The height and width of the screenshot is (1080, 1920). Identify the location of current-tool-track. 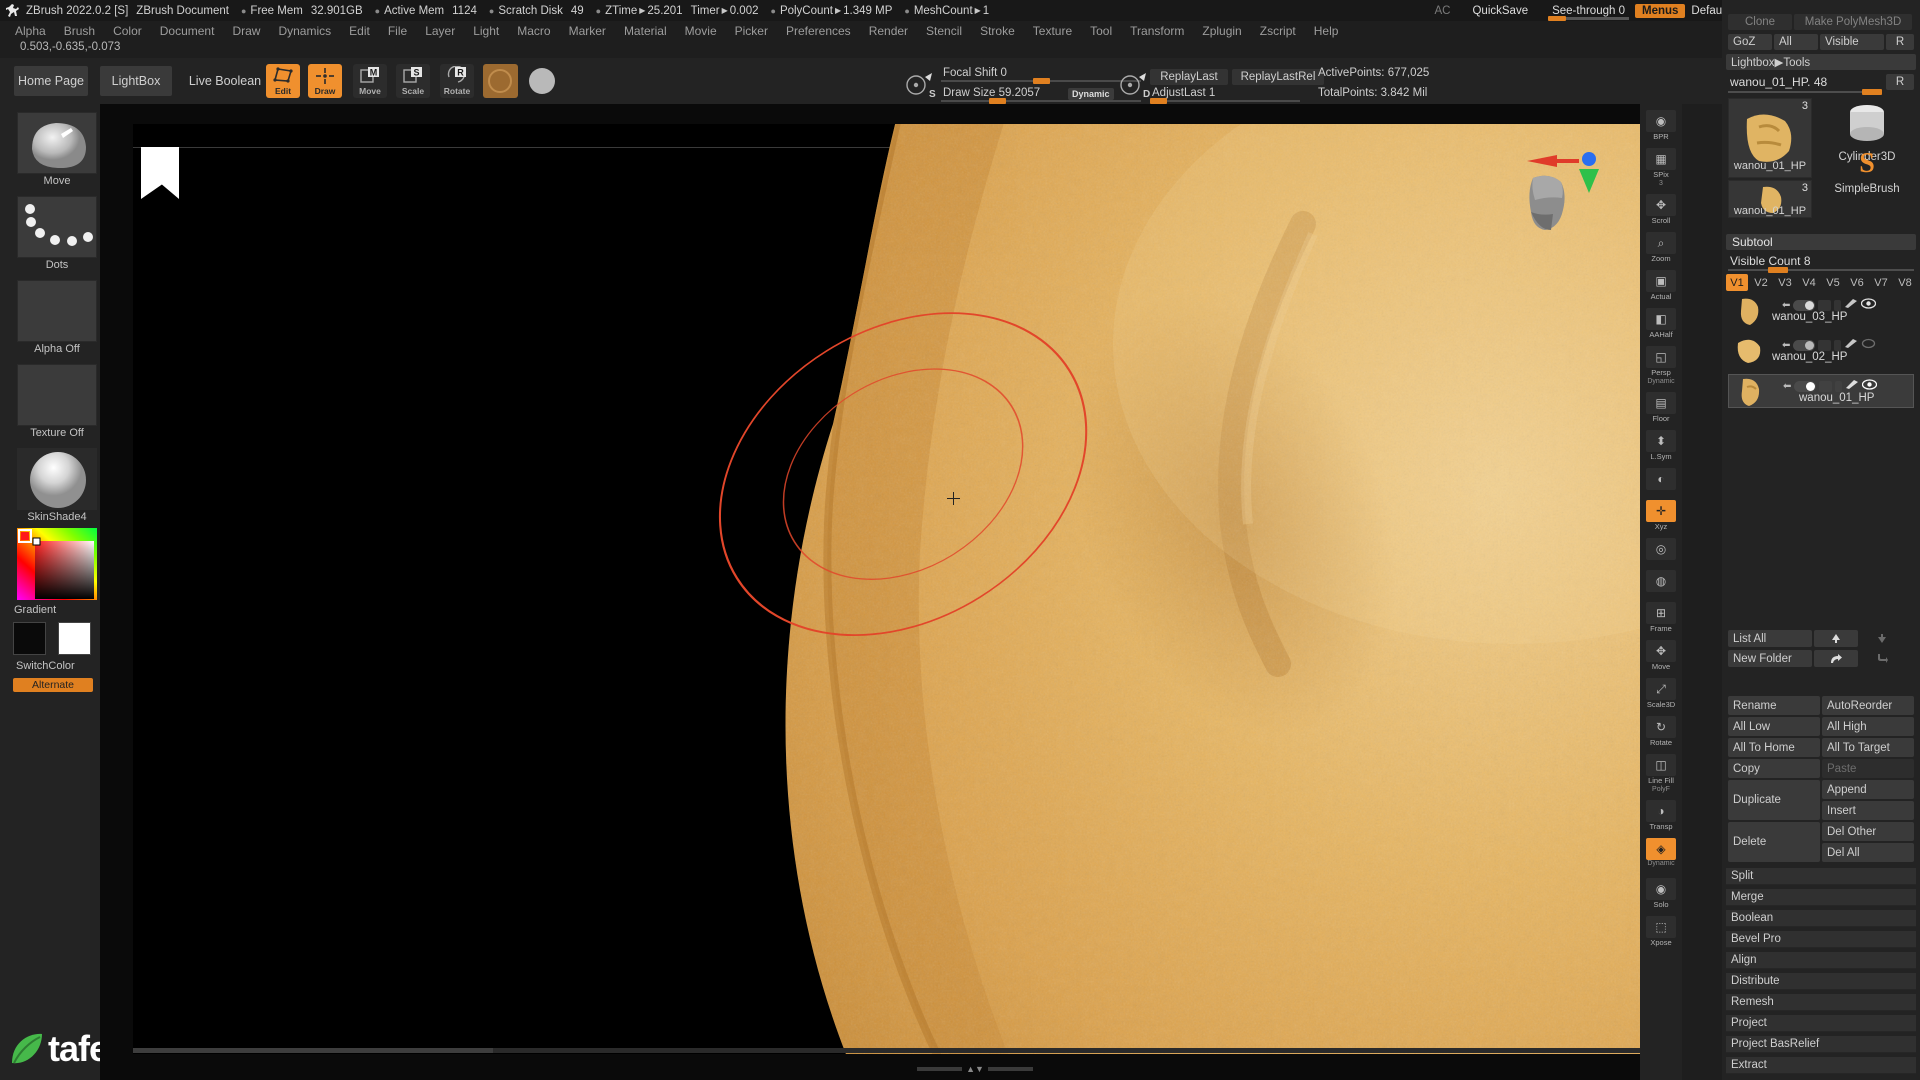
(1803, 92).